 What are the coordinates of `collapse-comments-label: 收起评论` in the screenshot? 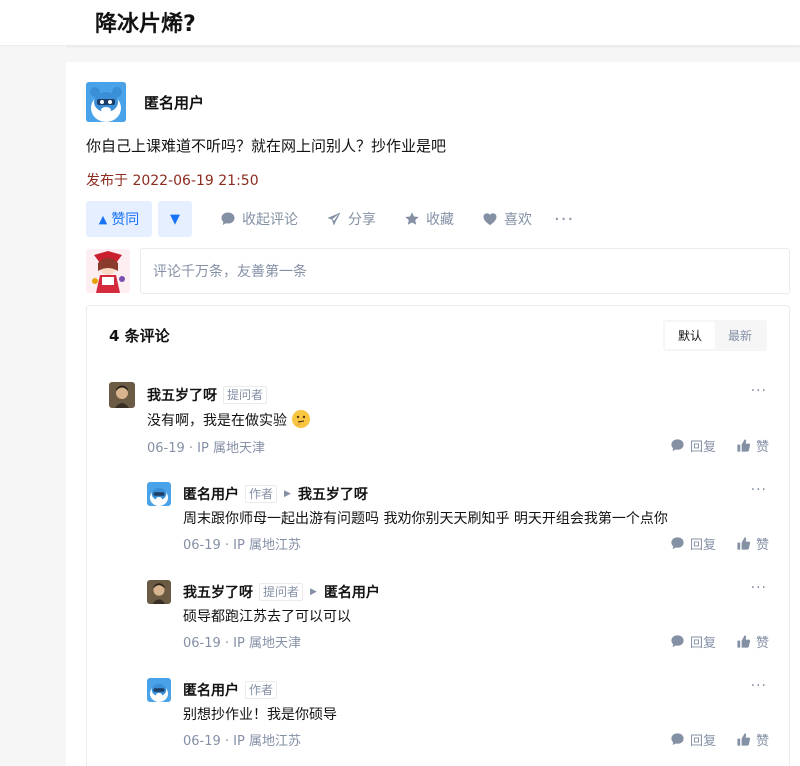 It's located at (270, 220).